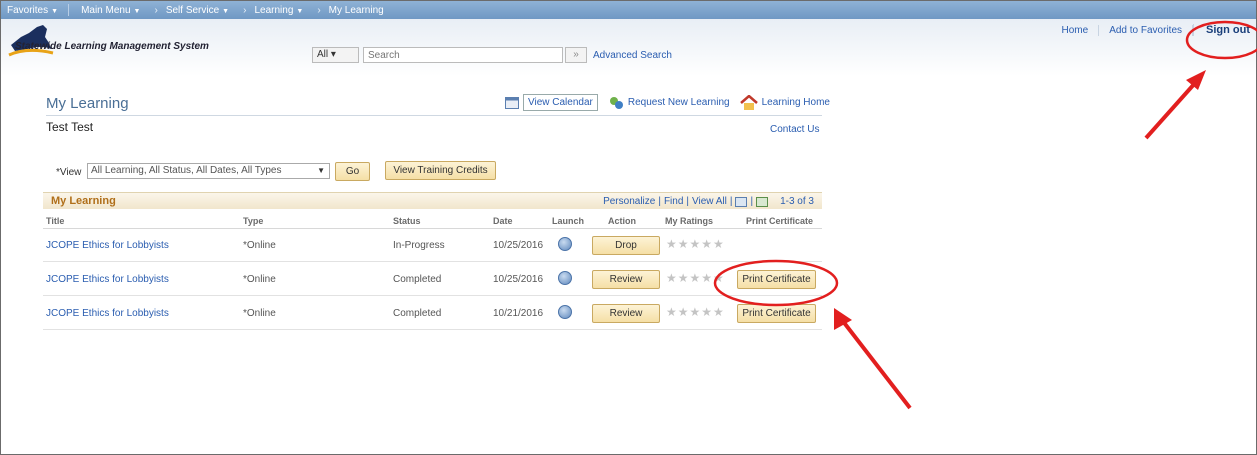 Image resolution: width=1257 pixels, height=455 pixels. What do you see at coordinates (1221, 30) in the screenshot?
I see `sign-out-link: Sign out` at bounding box center [1221, 30].